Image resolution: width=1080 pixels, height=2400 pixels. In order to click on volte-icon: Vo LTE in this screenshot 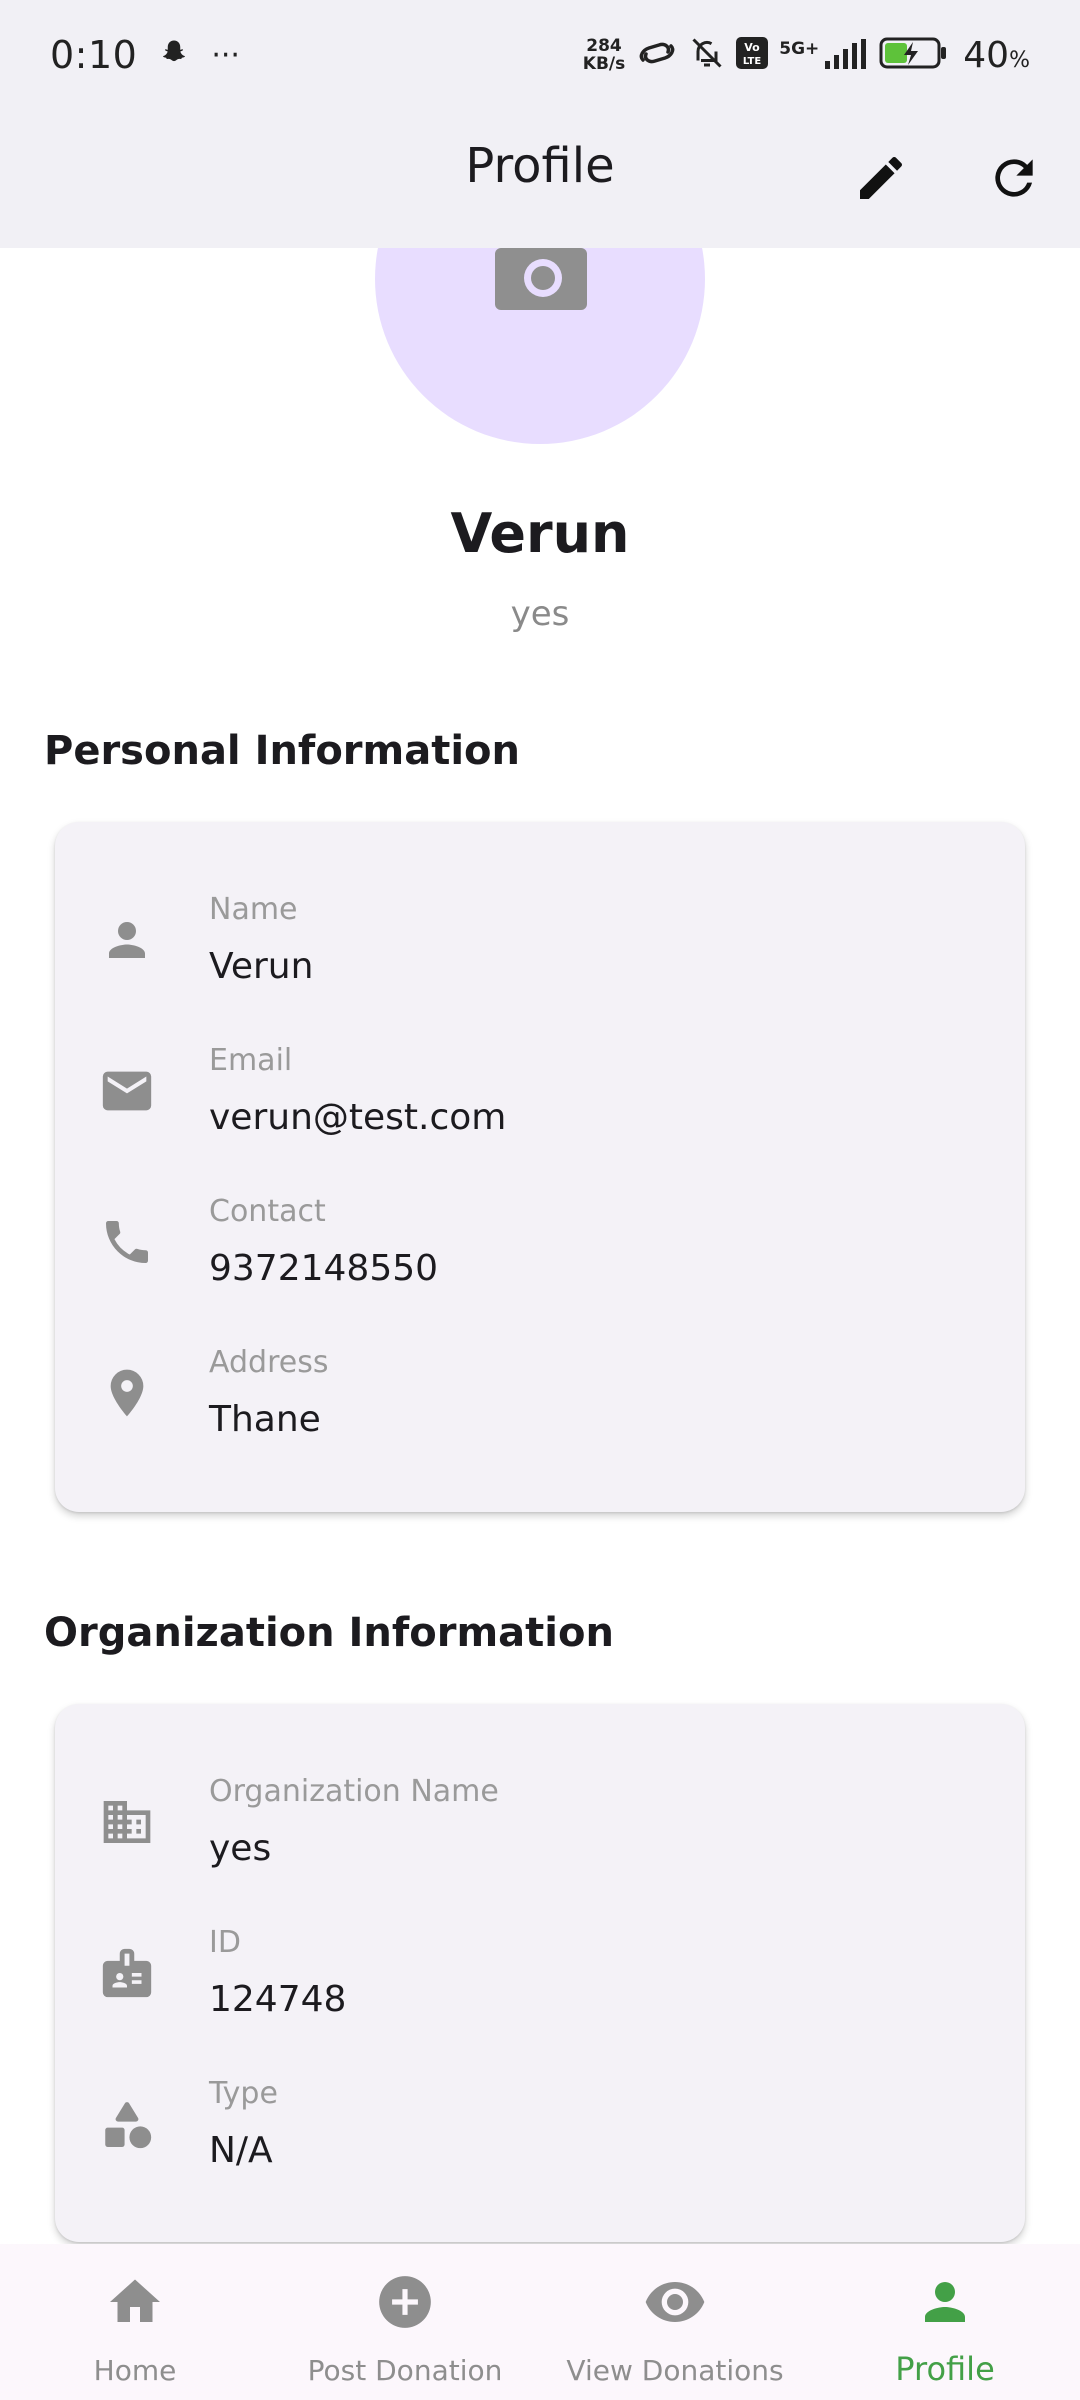, I will do `click(752, 55)`.